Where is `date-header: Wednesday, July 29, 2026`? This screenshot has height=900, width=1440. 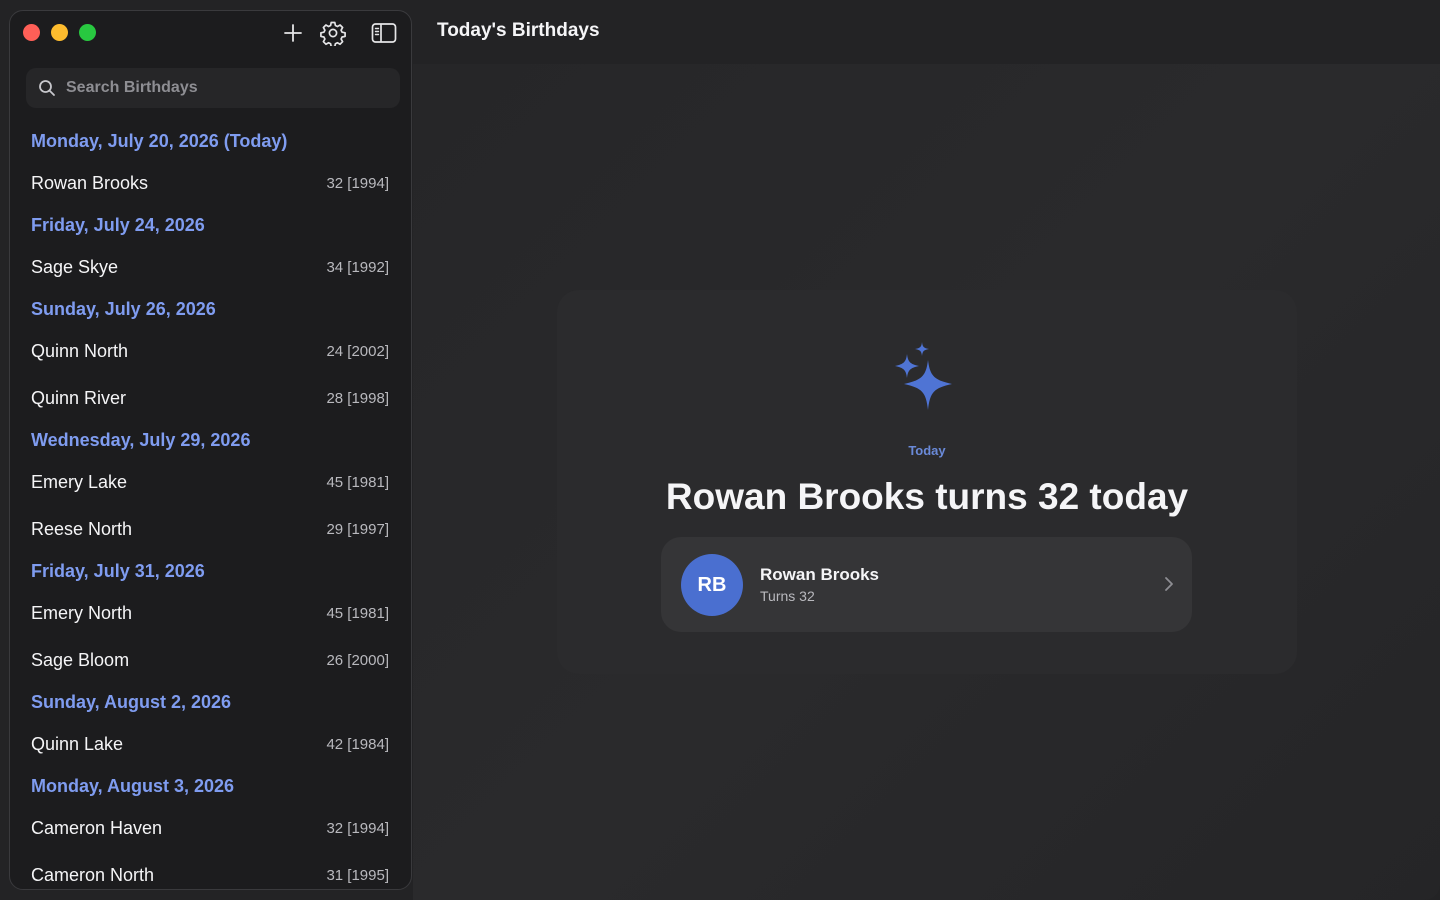
date-header: Wednesday, July 29, 2026 is located at coordinates (141, 440).